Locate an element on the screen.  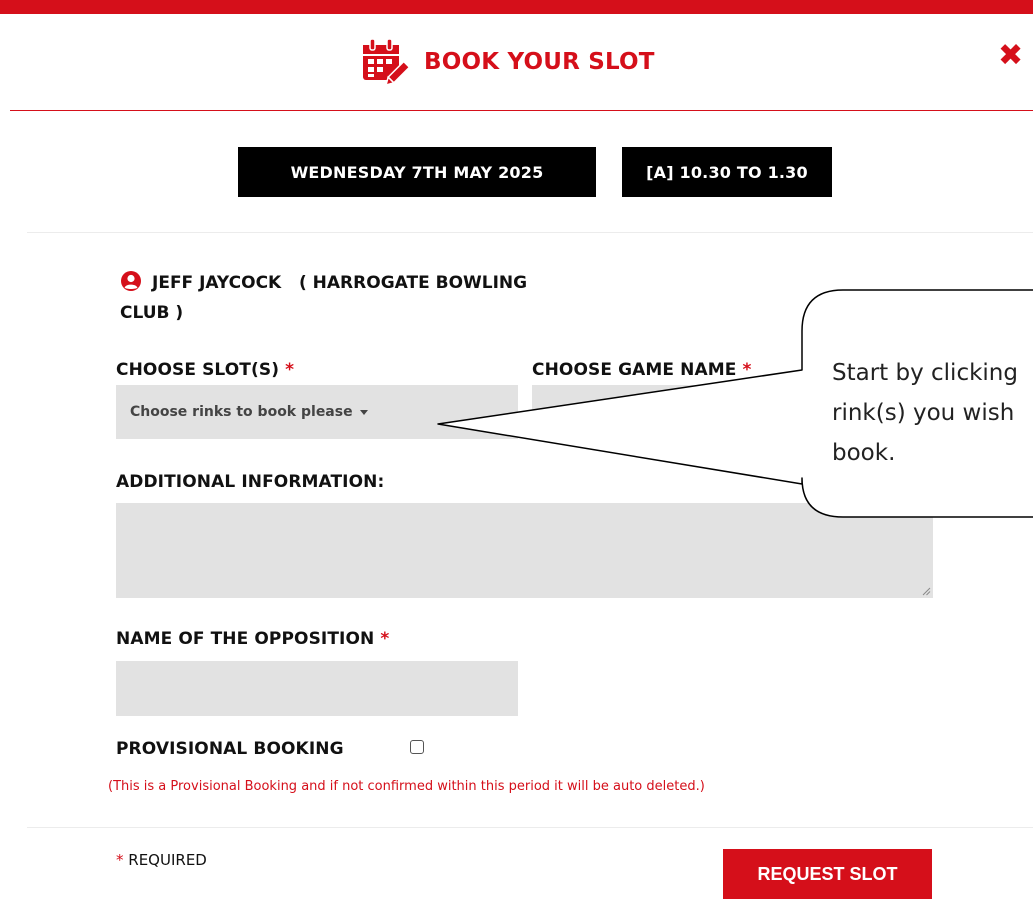
game-name-label: CHOOSE GAME NAME * is located at coordinates (642, 370).